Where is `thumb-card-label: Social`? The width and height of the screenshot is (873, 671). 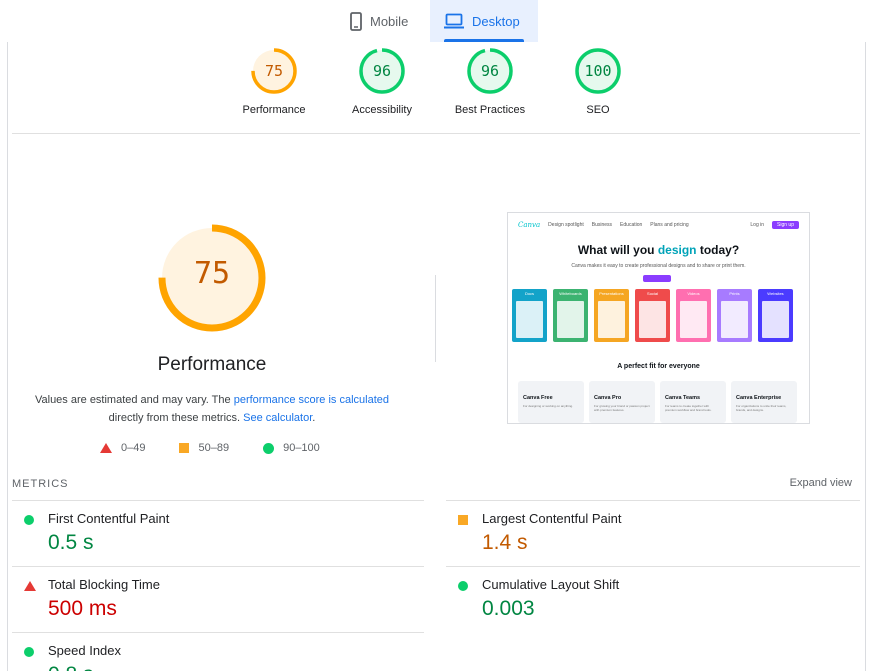
thumb-card-label: Social is located at coordinates (652, 293).